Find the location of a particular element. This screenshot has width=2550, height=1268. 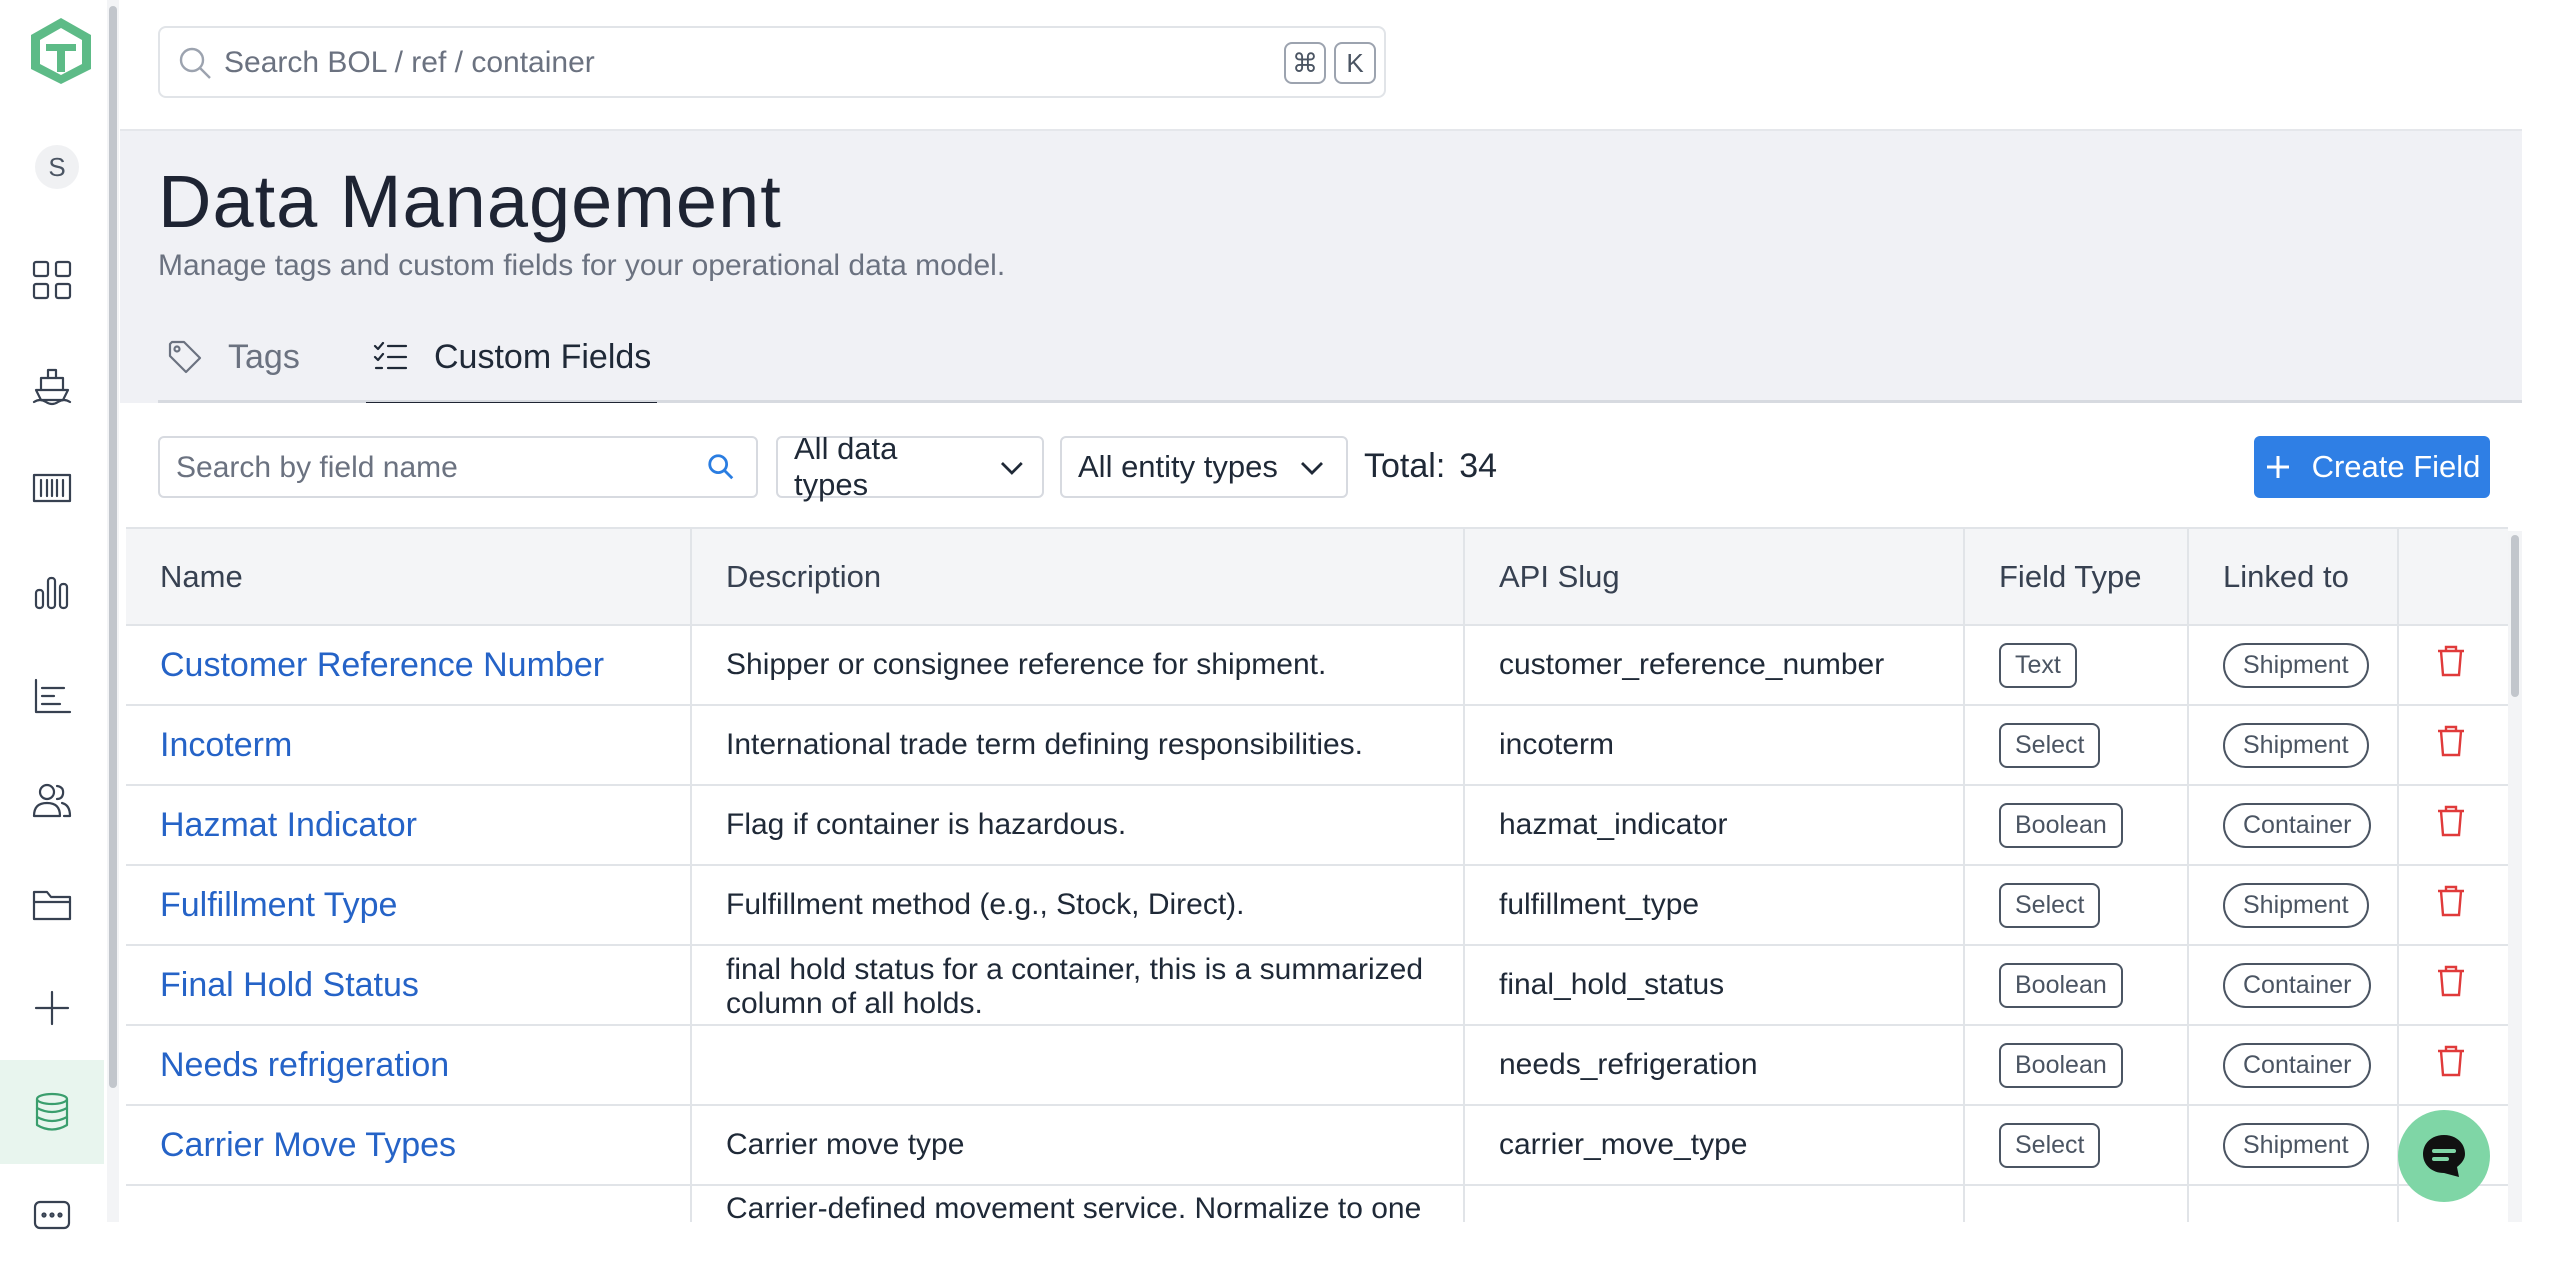

table-scrollbar-thumb is located at coordinates (2515, 616).